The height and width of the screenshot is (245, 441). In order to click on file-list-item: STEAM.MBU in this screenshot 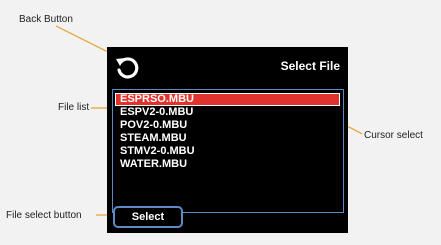, I will do `click(228, 138)`.